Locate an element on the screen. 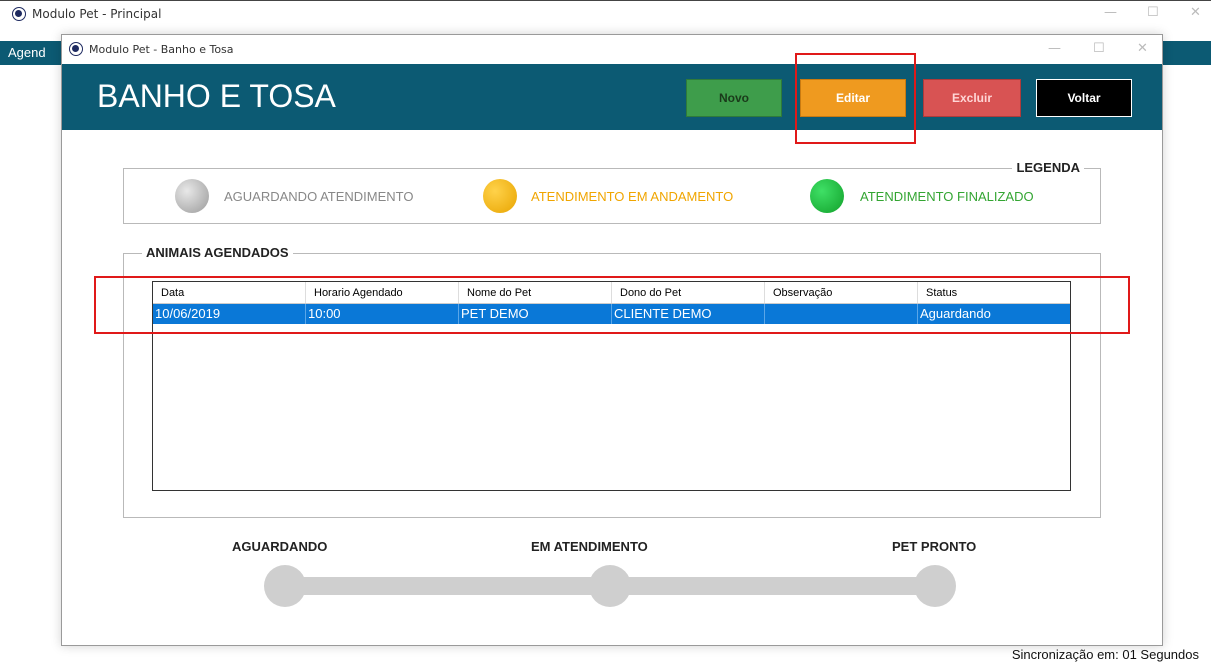  page-title: BANHO E TOSA is located at coordinates (216, 96).